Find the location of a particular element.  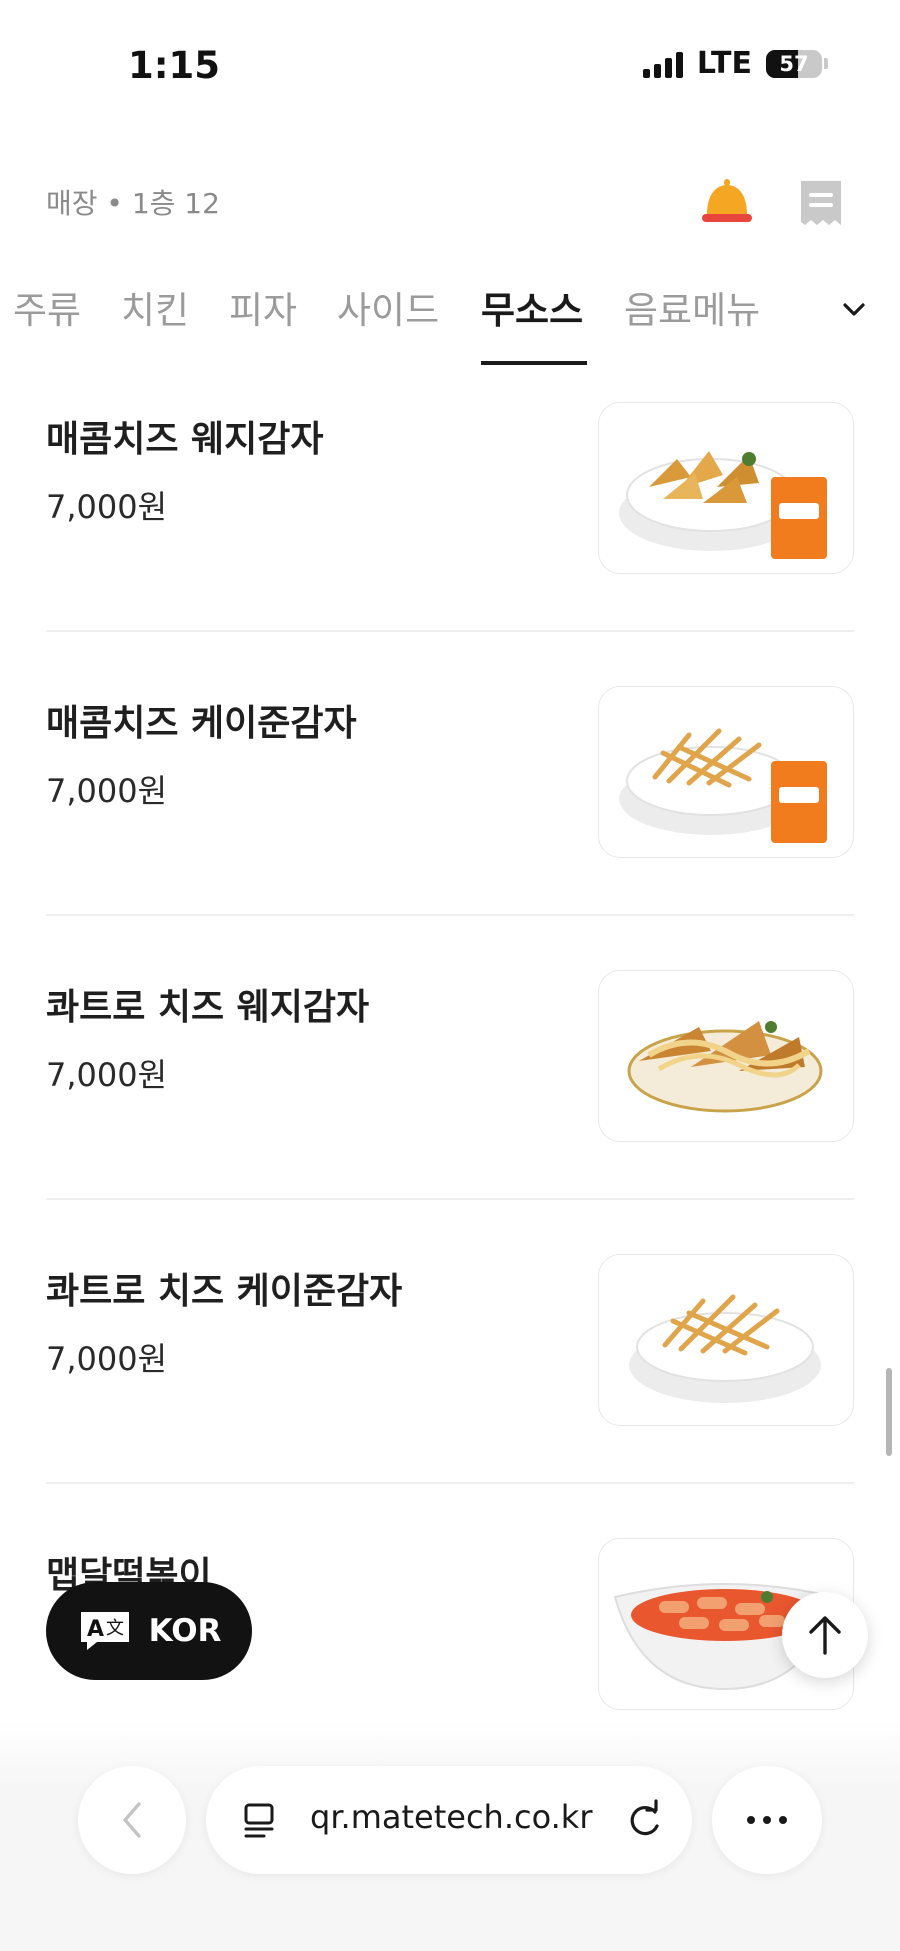

tab-pizza: 피자 is located at coordinates (263, 307).